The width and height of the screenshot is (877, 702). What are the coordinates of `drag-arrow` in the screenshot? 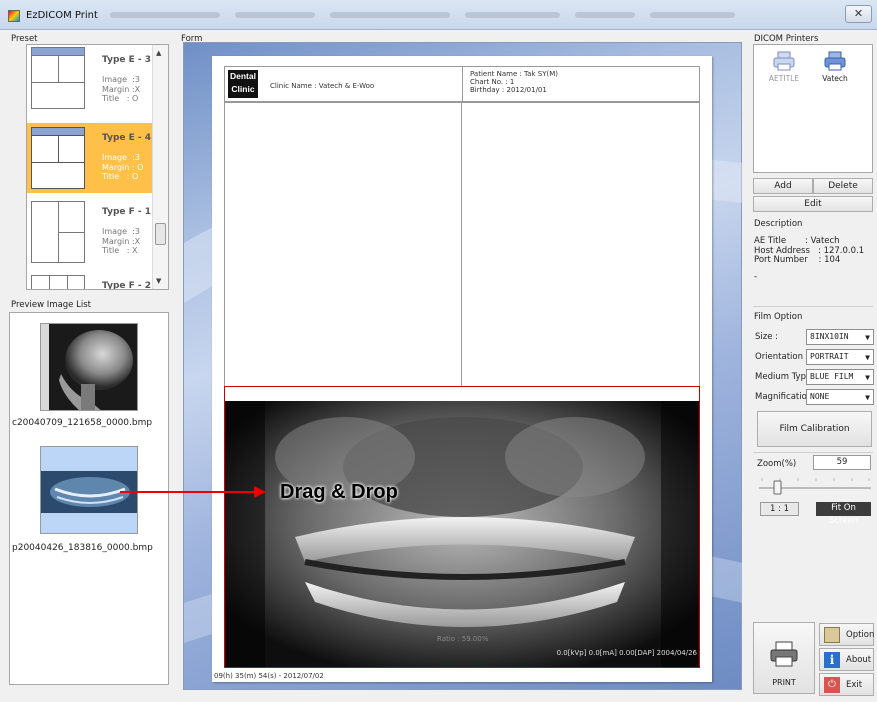 It's located at (193, 492).